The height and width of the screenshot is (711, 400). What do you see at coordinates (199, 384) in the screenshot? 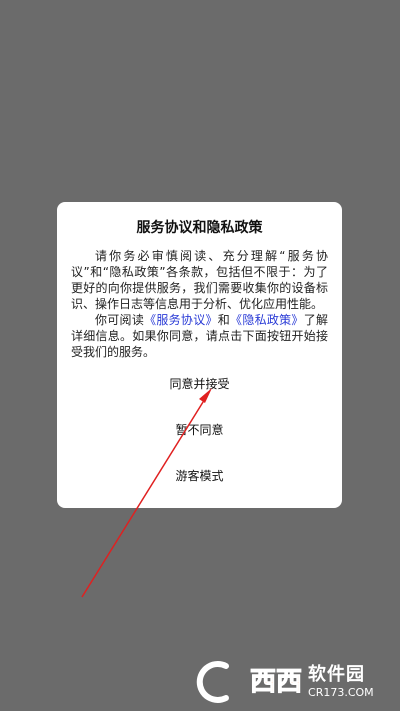
I see `agree-button: 同意并接受` at bounding box center [199, 384].